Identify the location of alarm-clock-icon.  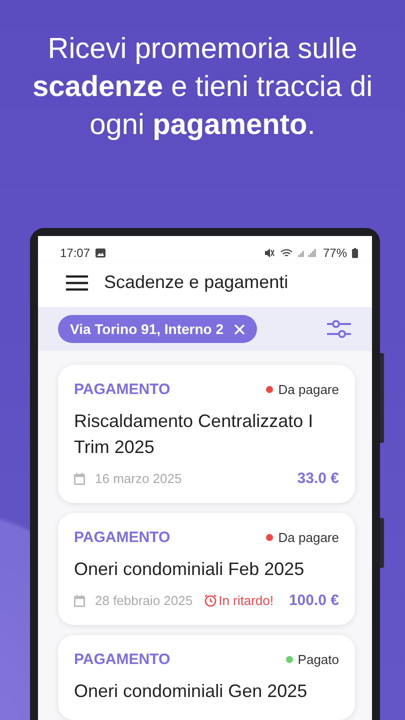
(210, 600).